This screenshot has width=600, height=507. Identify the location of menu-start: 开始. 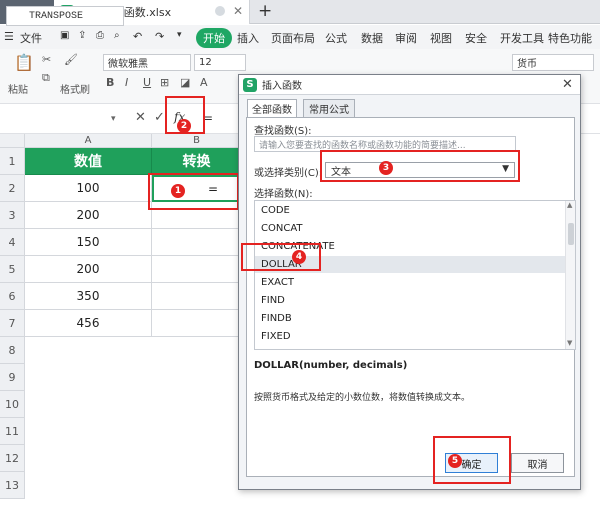
(214, 38).